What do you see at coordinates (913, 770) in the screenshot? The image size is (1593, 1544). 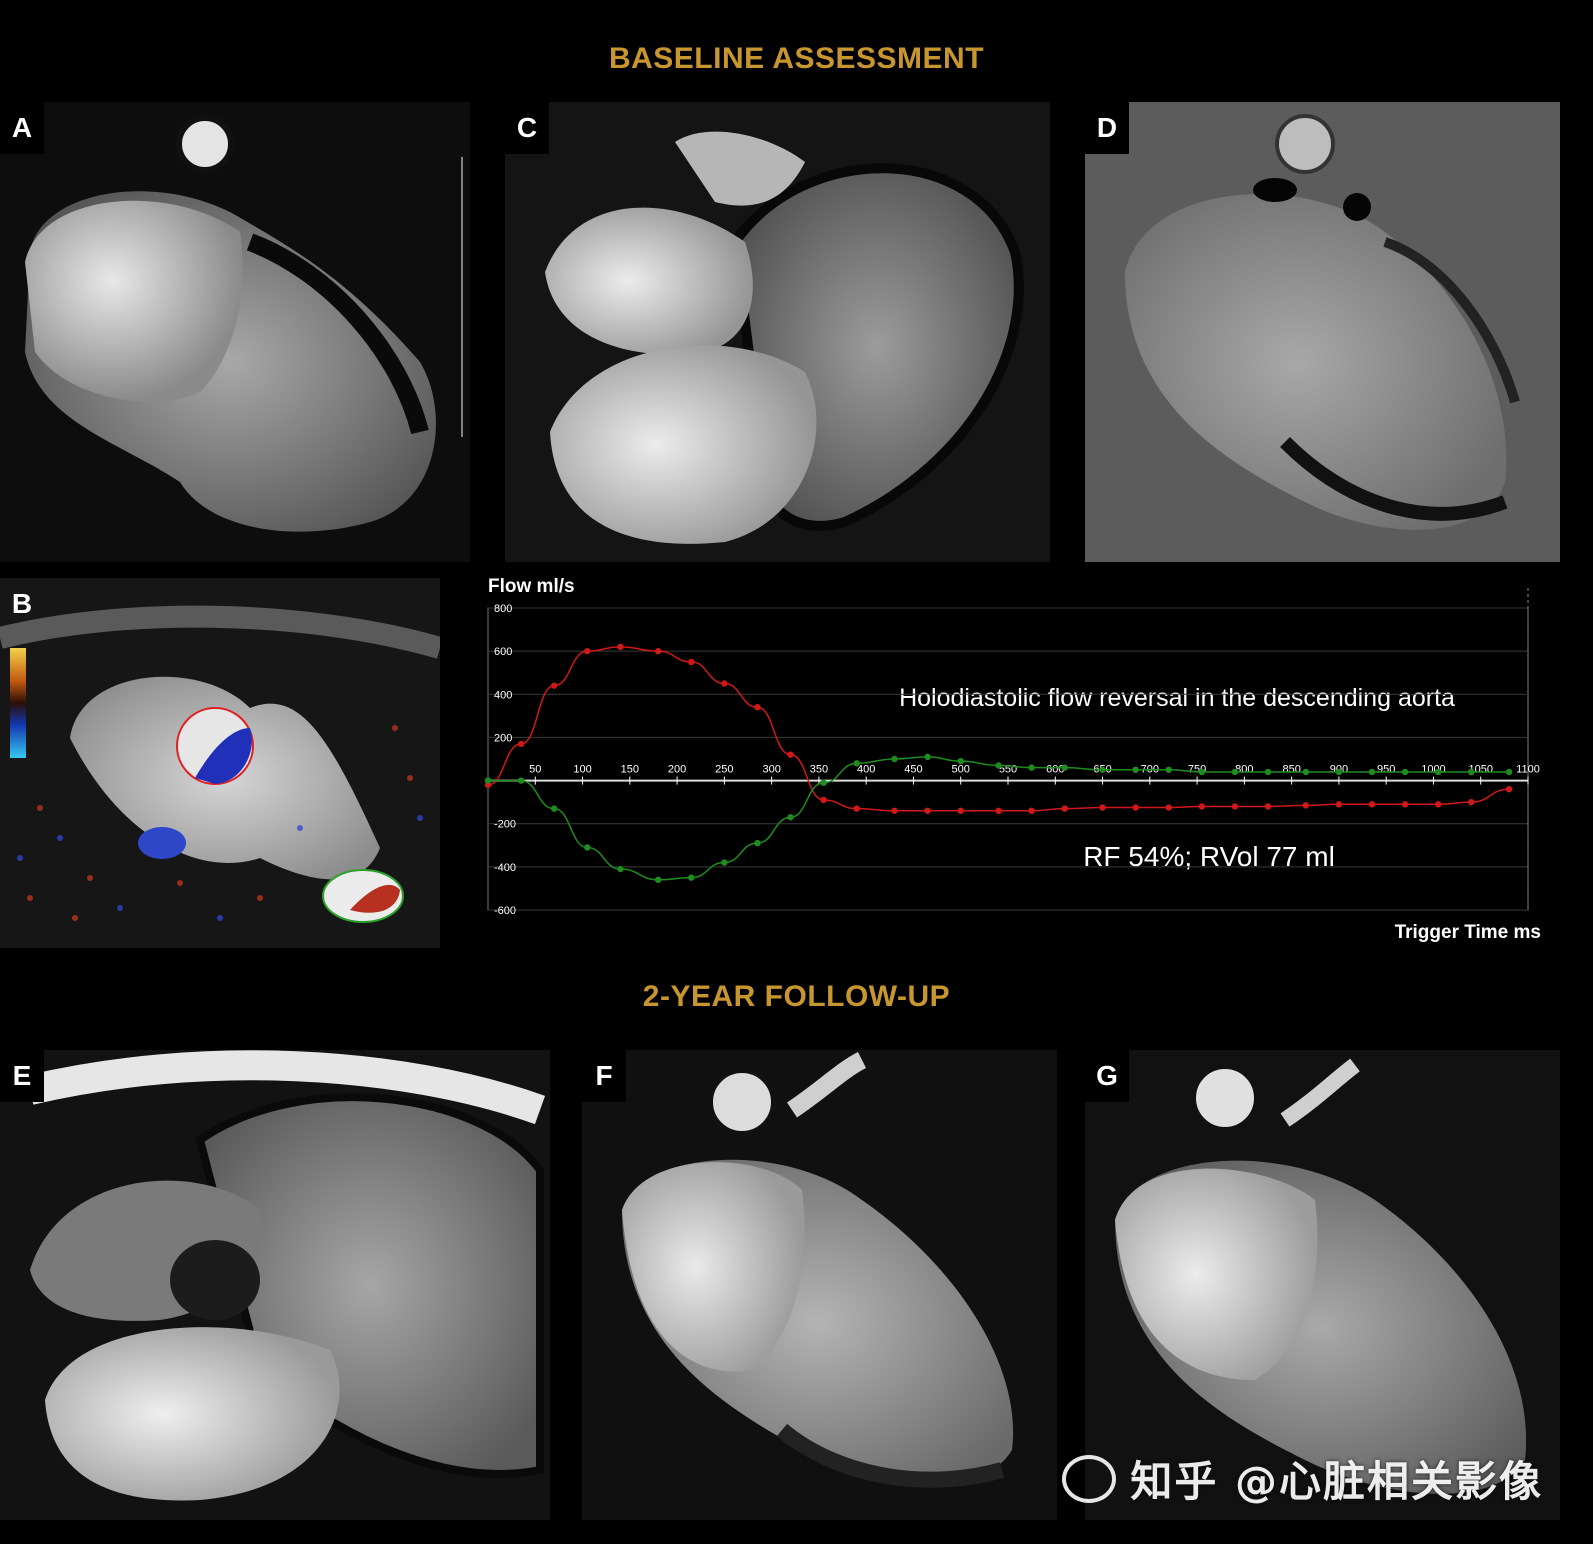 I see `x-tick-label: 450` at bounding box center [913, 770].